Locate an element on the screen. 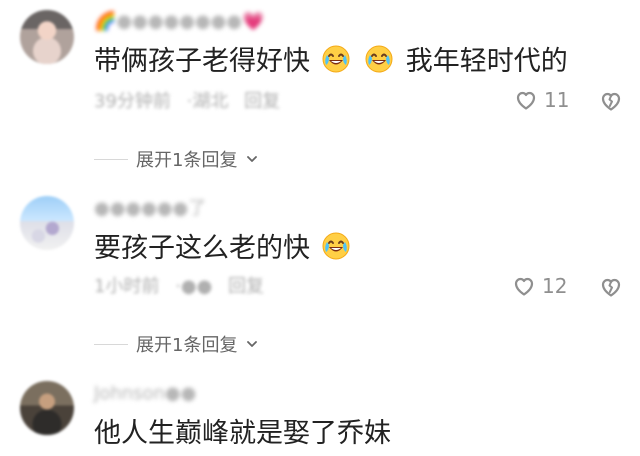 Image resolution: width=640 pixels, height=456 pixels. comment-meta: 1小时前 ·●● 回复 is located at coordinates (184, 287).